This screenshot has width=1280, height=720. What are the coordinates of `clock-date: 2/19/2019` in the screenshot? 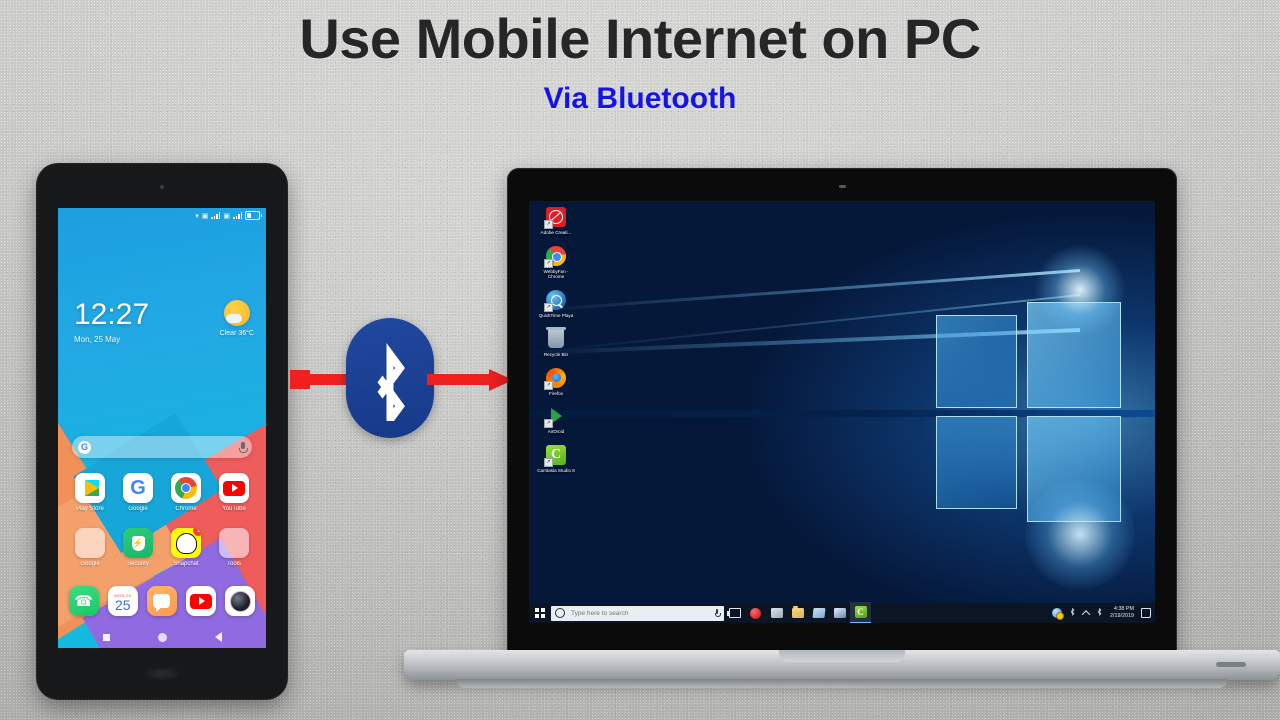 It's located at (1122, 616).